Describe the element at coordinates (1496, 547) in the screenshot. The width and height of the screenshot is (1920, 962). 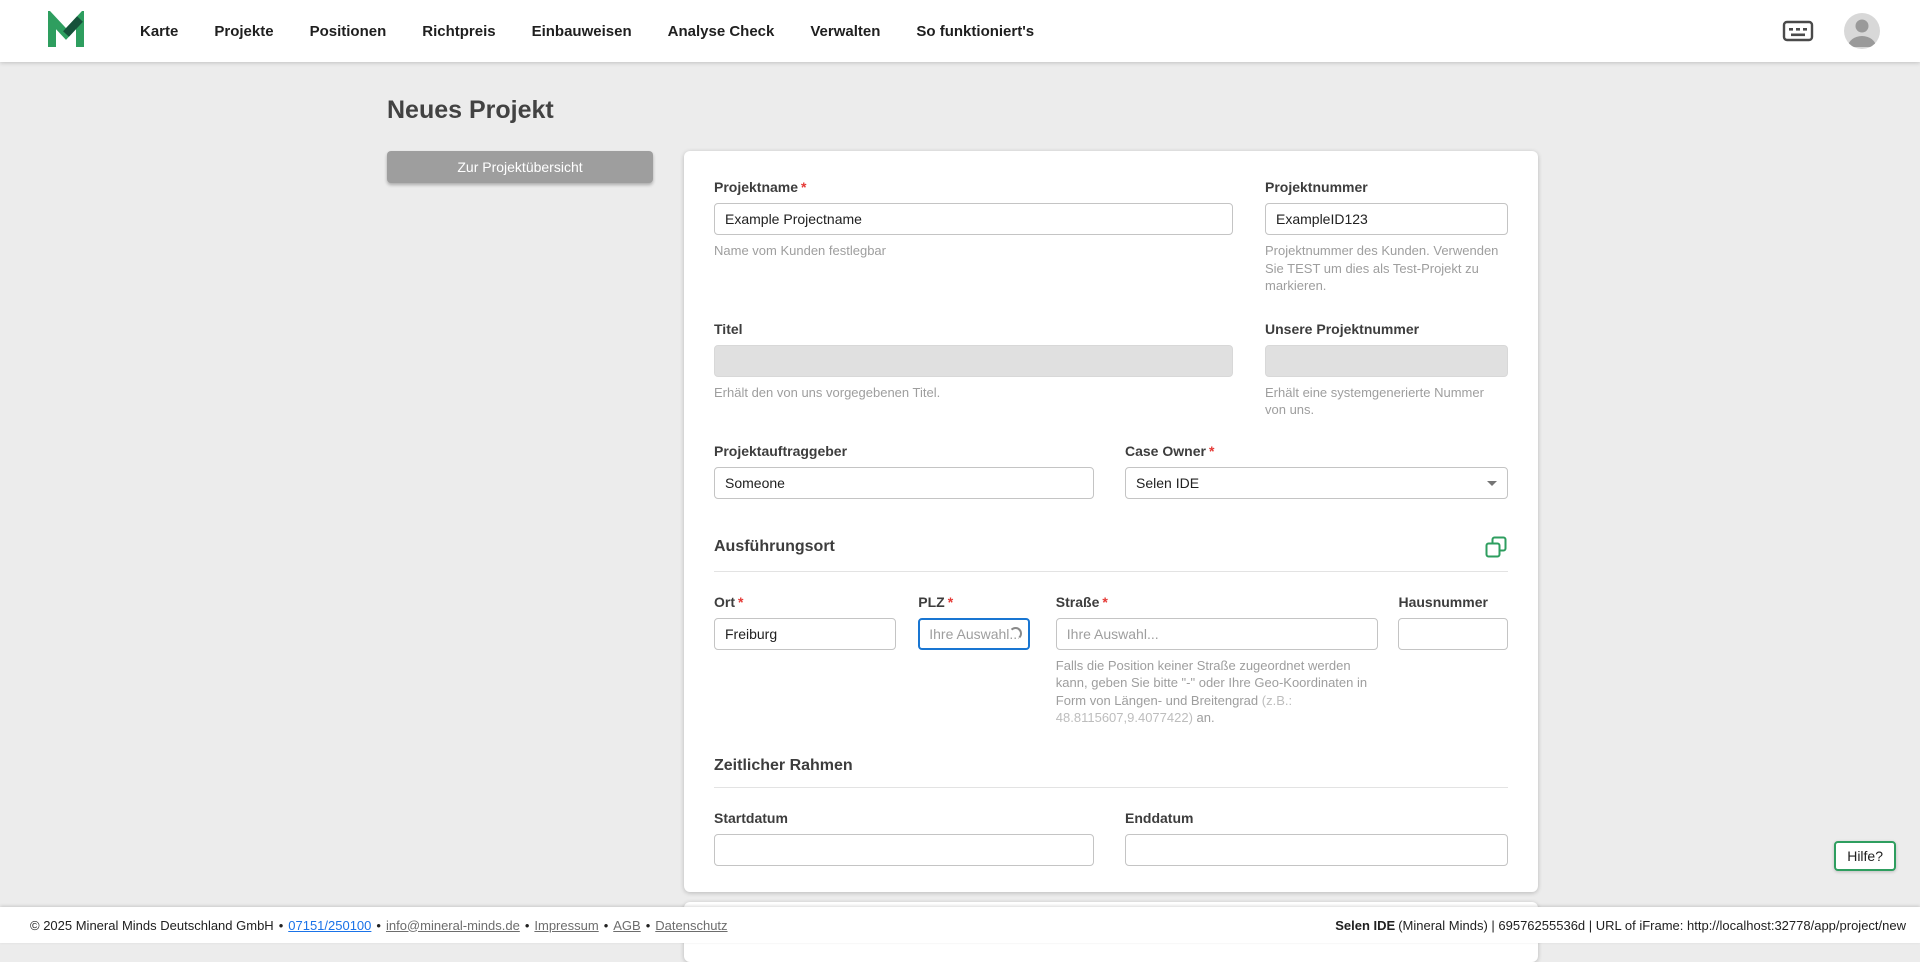
I see `copy-icon` at that location.